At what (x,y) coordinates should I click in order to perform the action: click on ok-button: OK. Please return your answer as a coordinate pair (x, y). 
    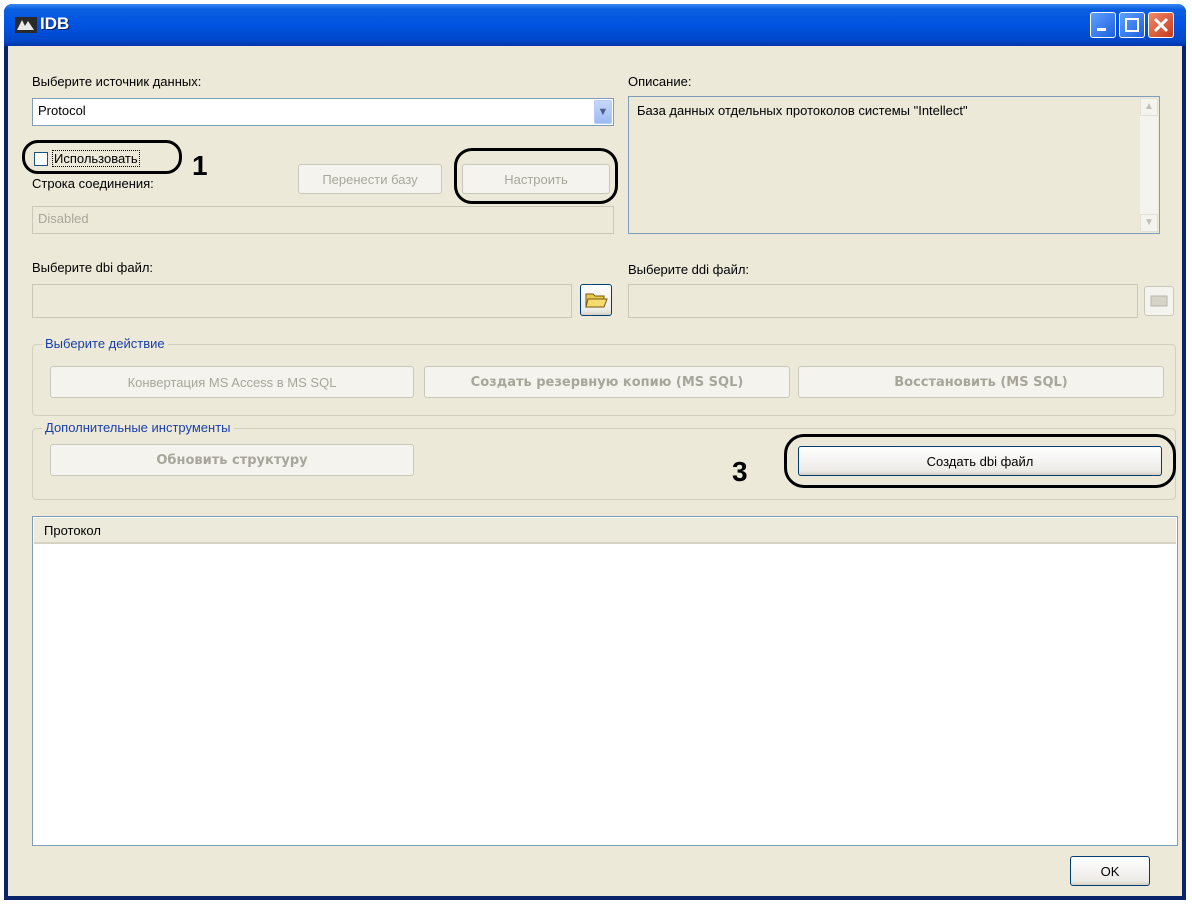
    Looking at the image, I should click on (1110, 871).